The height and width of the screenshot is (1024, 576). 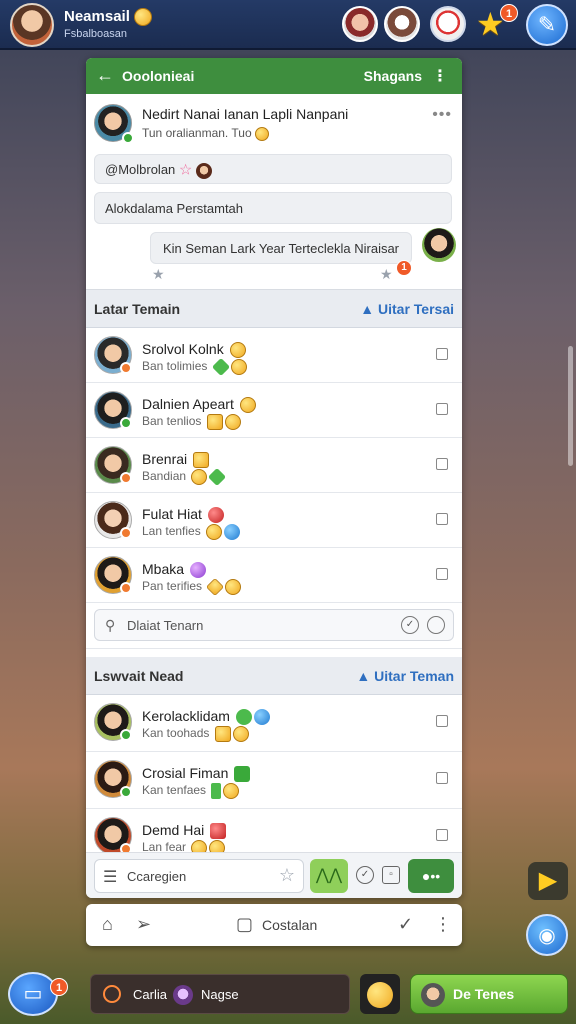 I want to click on message-bubble: Alokdalama Perstamtah, so click(x=273, y=208).